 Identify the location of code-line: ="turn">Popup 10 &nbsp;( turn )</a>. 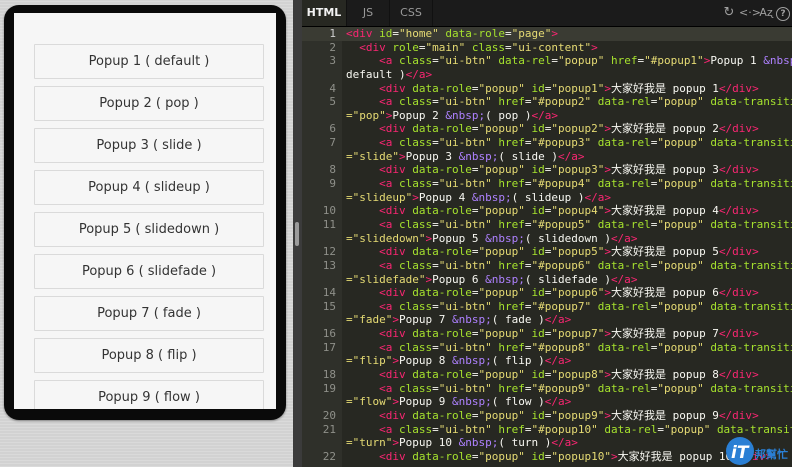
(547, 443).